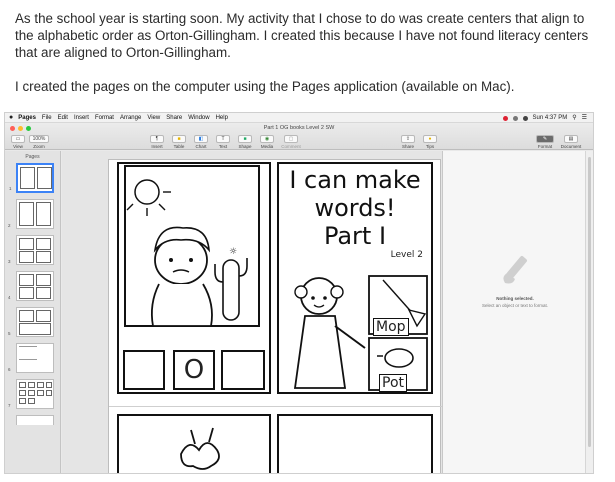 The image size is (615, 482). I want to click on wifi-icon, so click(515, 118).